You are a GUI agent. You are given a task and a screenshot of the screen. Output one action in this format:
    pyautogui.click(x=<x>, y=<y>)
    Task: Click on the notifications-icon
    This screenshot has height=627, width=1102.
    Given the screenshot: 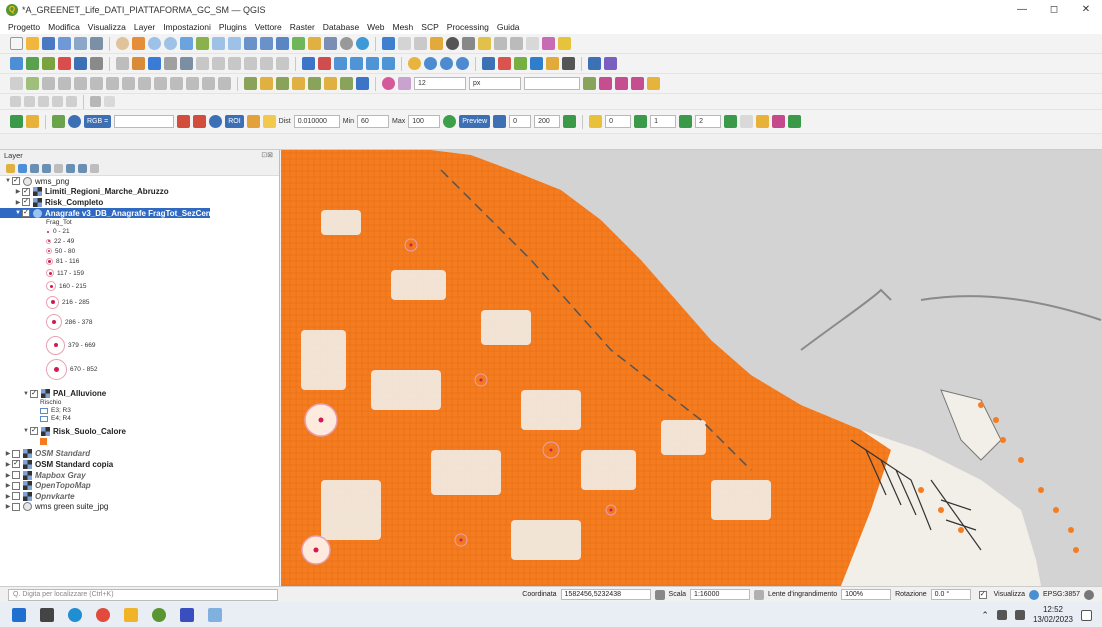 What is the action you would take?
    pyautogui.click(x=1086, y=615)
    